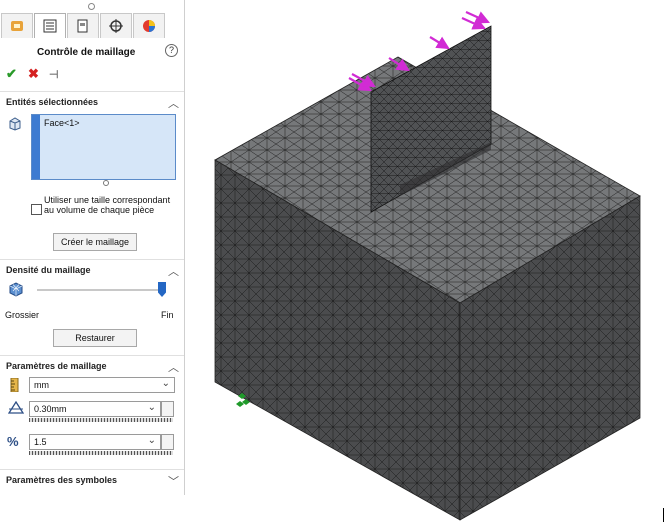  Describe the element at coordinates (92, 269) in the screenshot. I see `section-mesh-density: Densité du maillage ︿` at that location.